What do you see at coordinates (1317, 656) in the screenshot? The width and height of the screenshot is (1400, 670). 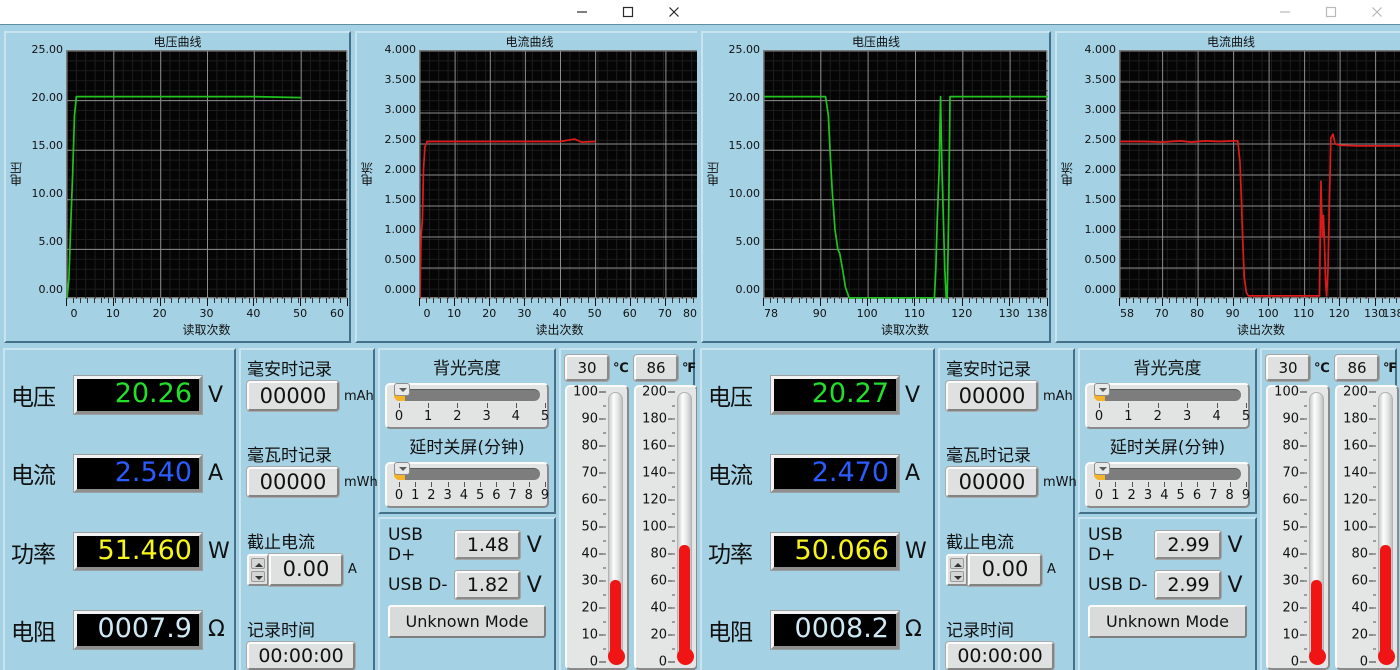 I see `thermometer-bulb` at bounding box center [1317, 656].